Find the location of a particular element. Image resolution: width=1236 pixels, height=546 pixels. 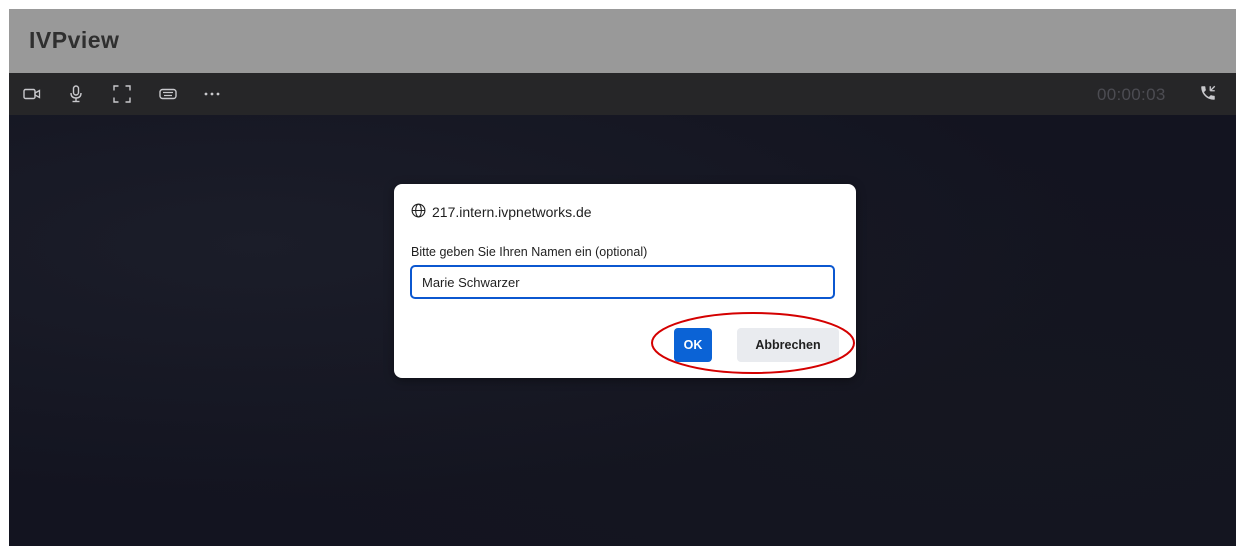

dialog-origin: 217.intern.ivpnetworks.de is located at coordinates (501, 212).